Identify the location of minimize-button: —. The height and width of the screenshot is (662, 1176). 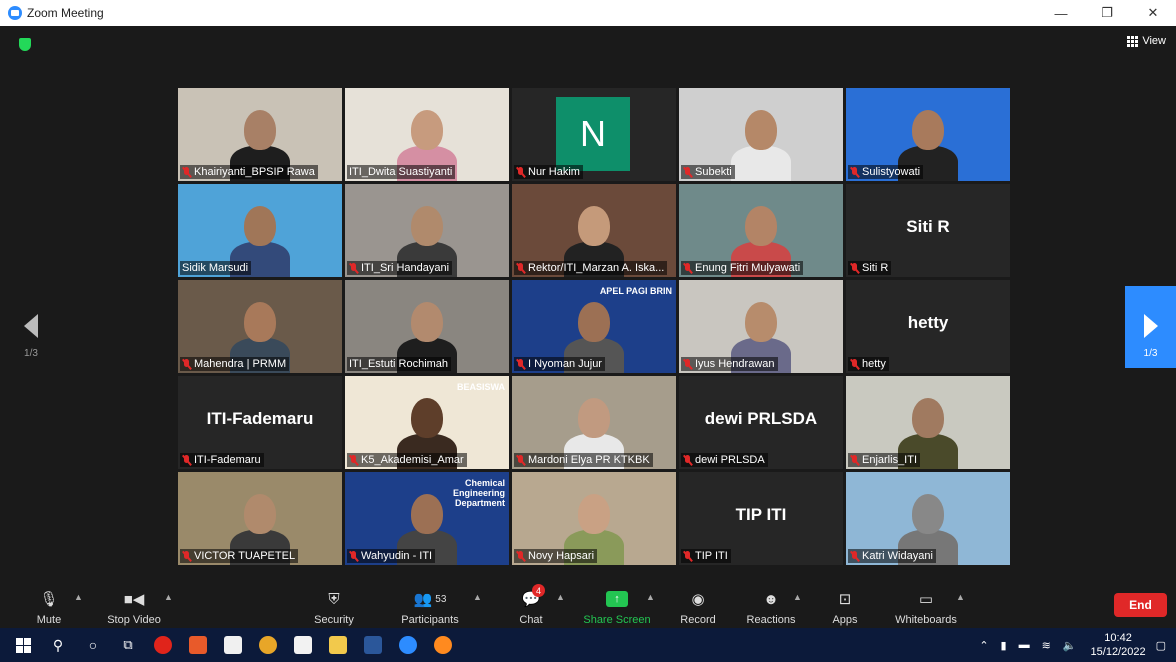
(1061, 13).